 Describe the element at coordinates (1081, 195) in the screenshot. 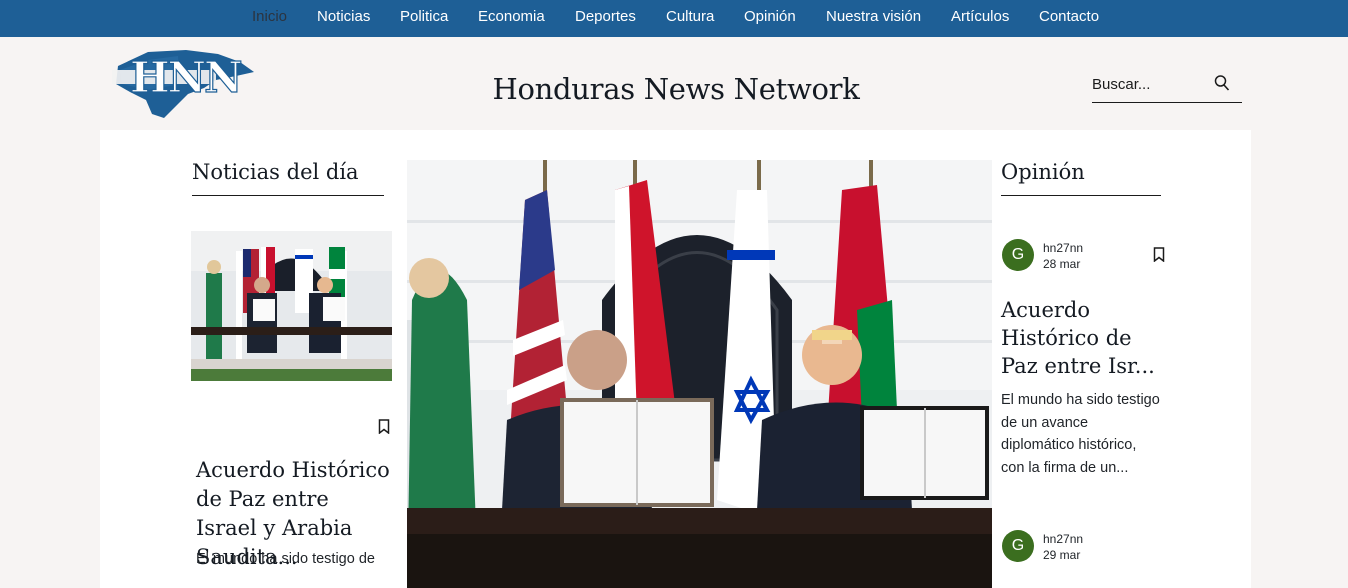

I see `opinion-divider` at that location.